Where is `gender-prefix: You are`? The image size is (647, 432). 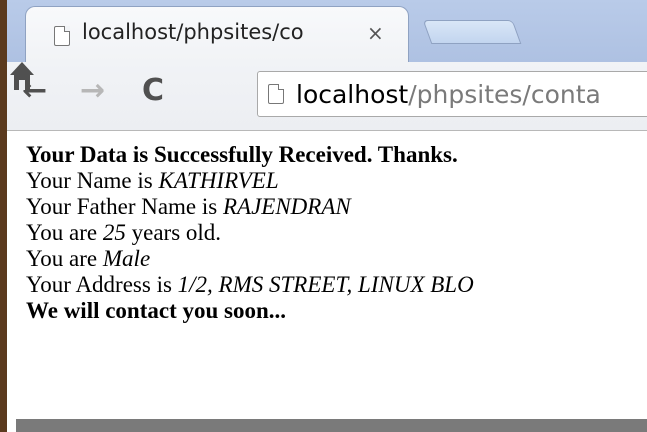 gender-prefix: You are is located at coordinates (64, 258).